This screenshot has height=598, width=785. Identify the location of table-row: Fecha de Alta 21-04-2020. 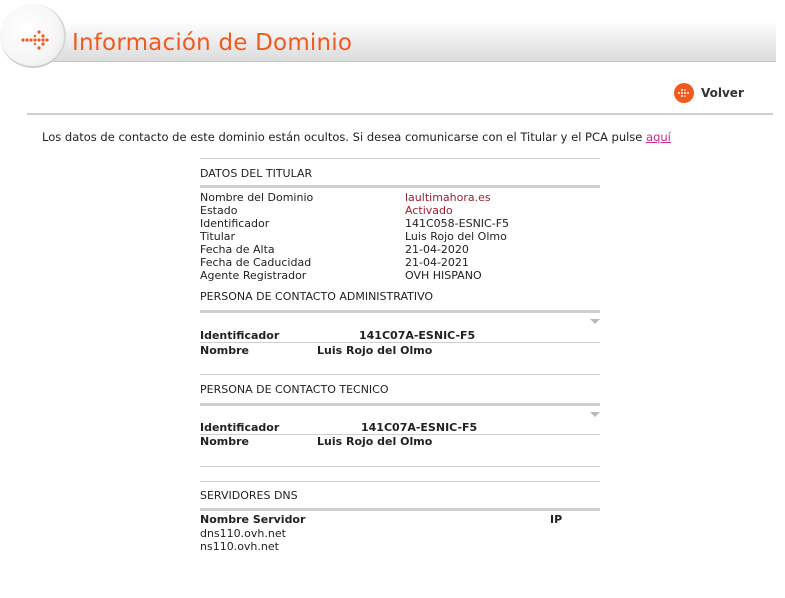
(400, 249).